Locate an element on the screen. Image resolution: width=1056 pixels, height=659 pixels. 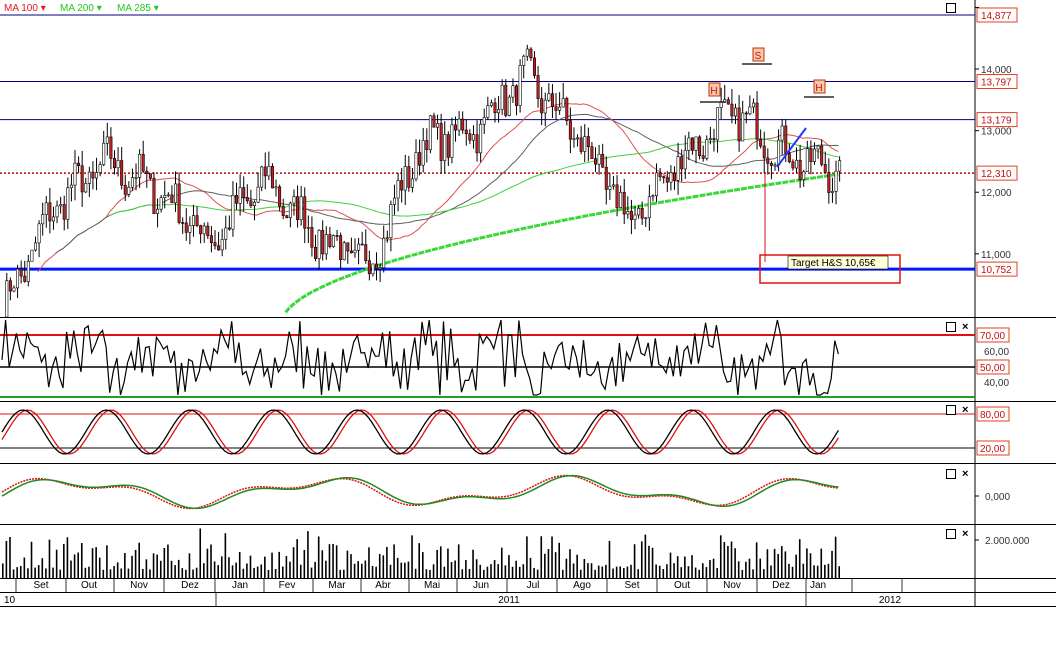
legend-ma100: MA 100 ▾ is located at coordinates (25, 8).